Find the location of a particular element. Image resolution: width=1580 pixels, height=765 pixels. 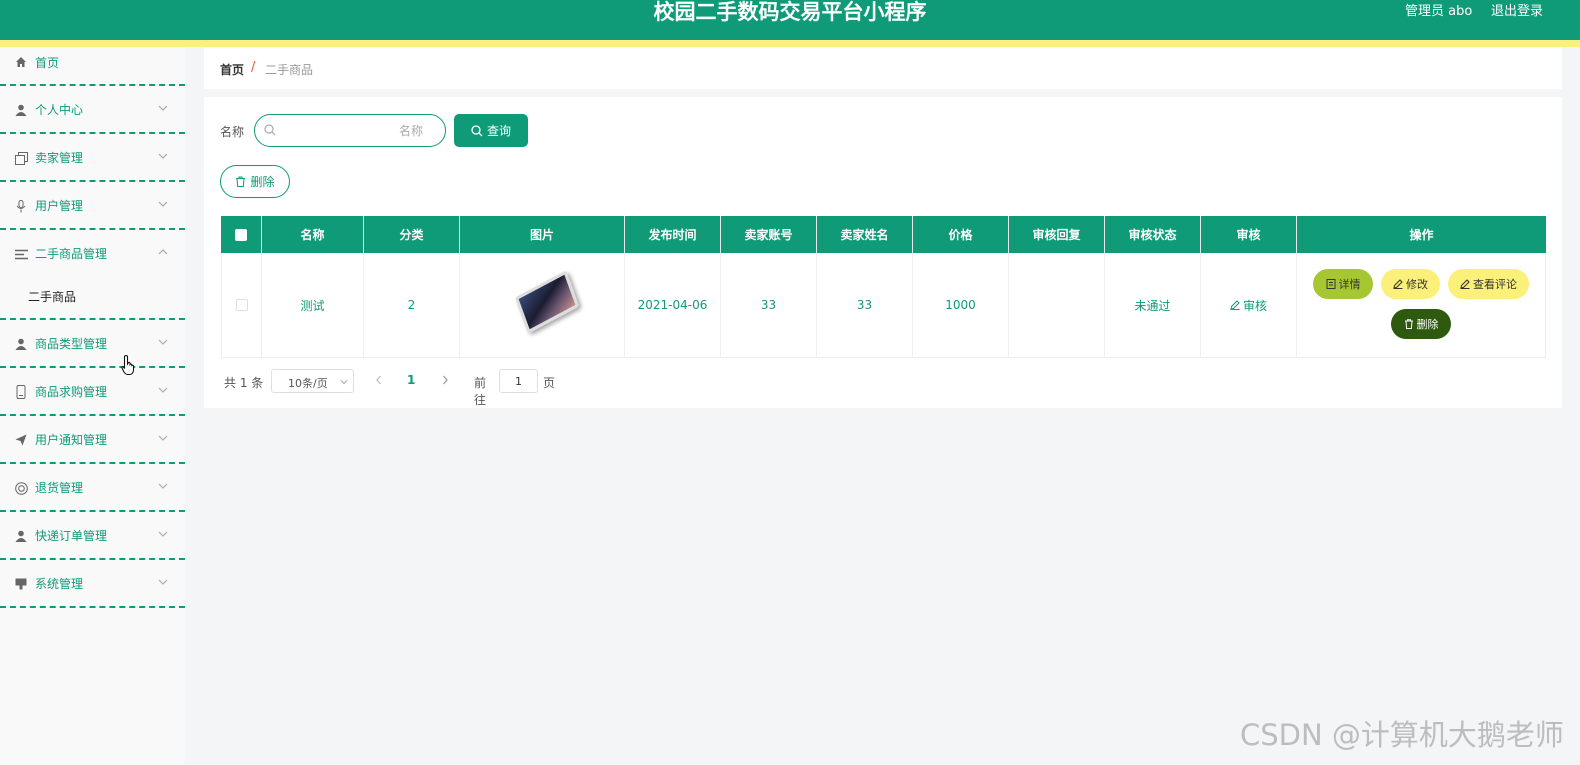

cell-name: 测试 is located at coordinates (313, 305).